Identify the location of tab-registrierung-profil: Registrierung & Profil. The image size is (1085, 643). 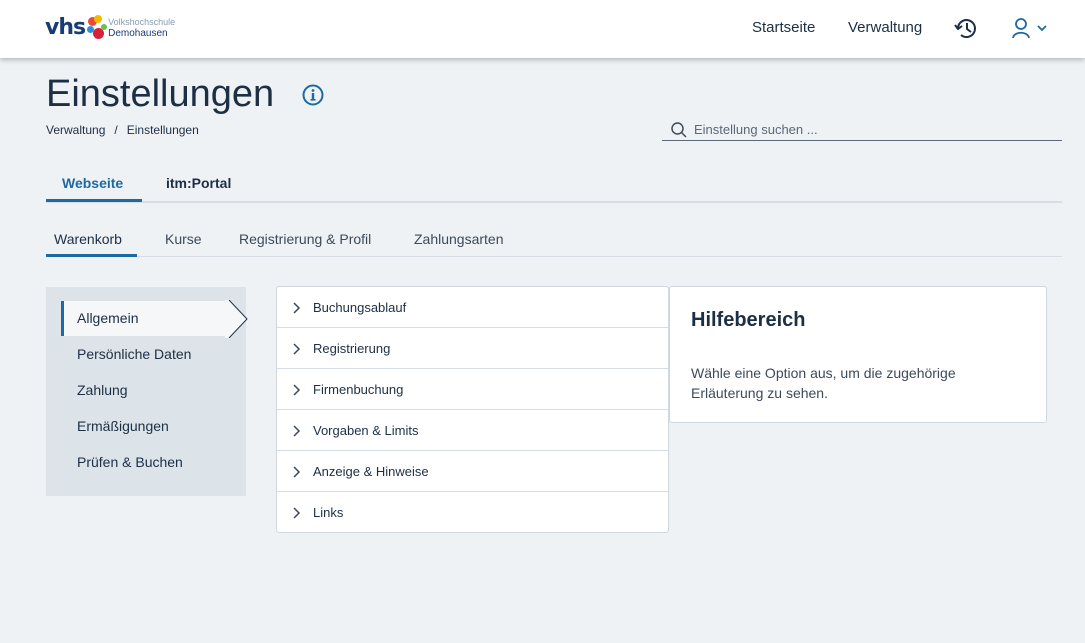
(305, 239).